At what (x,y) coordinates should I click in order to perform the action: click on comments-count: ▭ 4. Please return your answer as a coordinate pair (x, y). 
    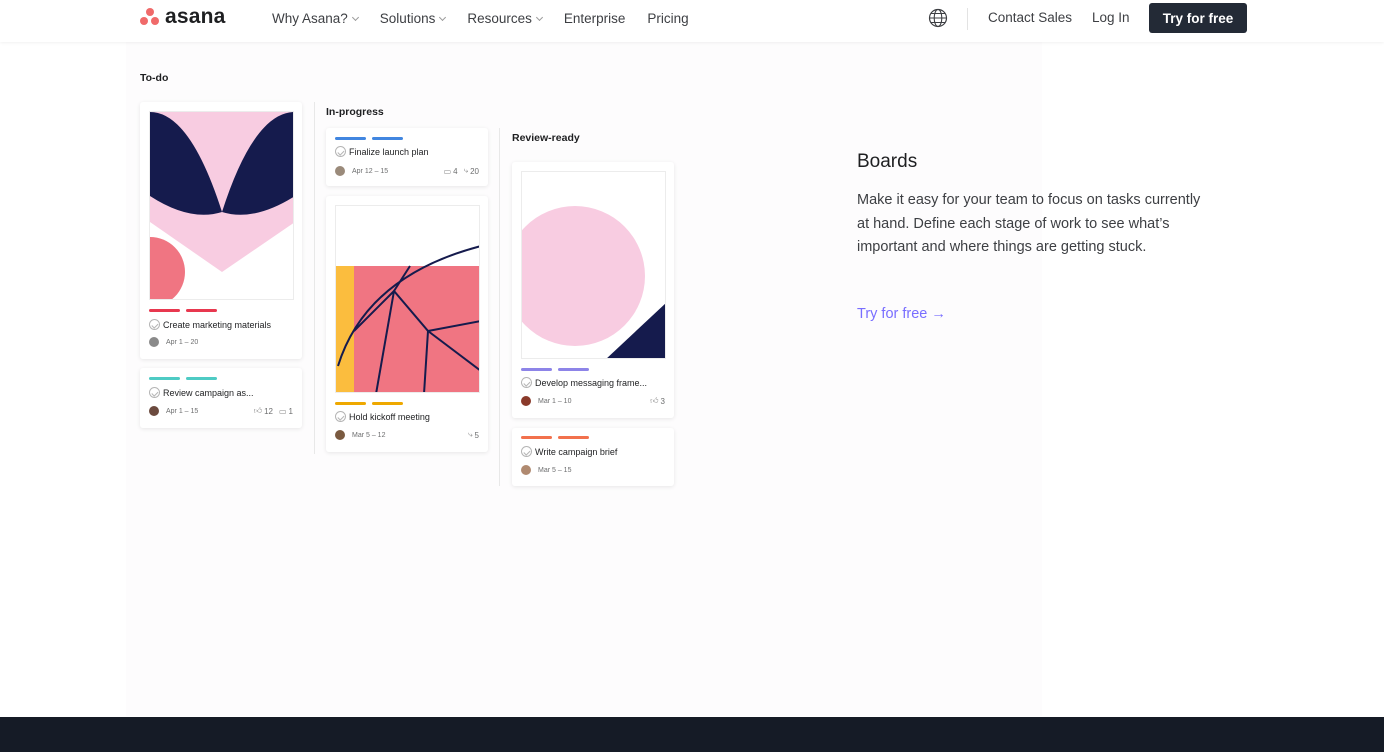
    Looking at the image, I should click on (450, 171).